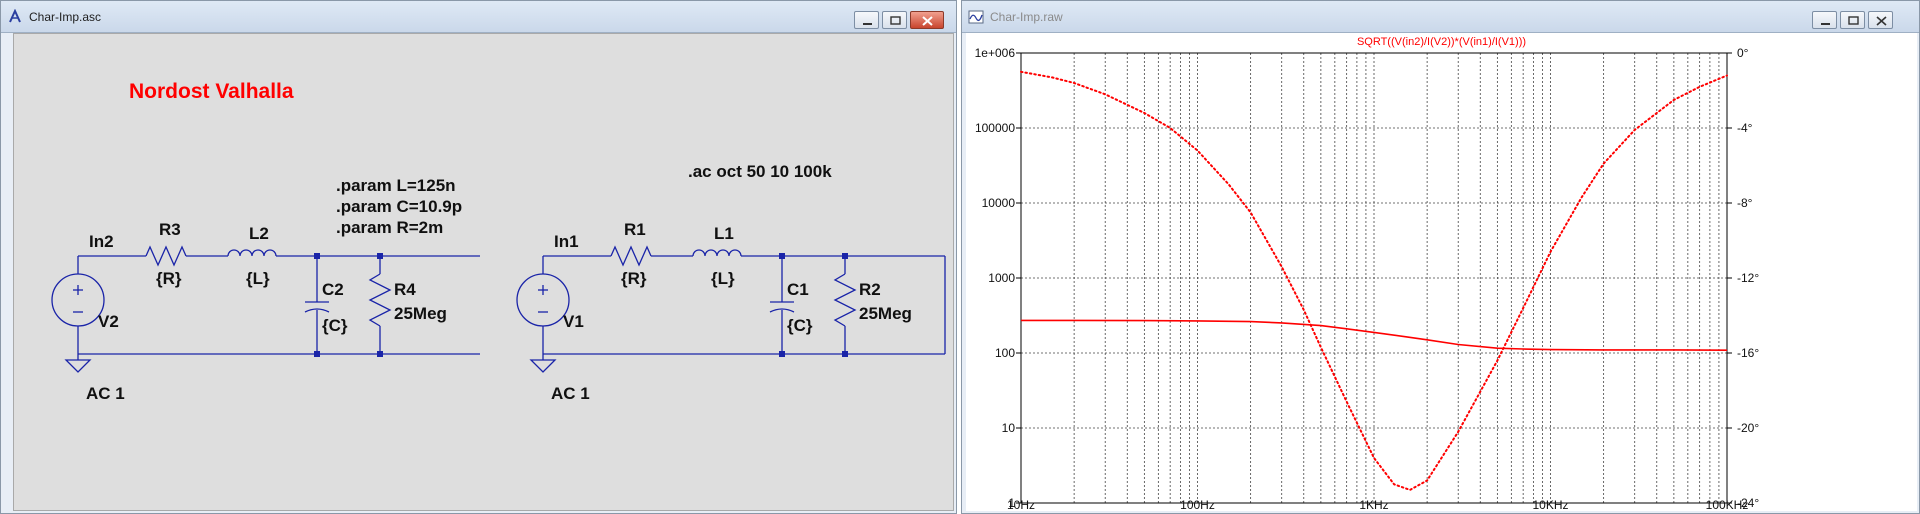 This screenshot has height=514, width=1920. Describe the element at coordinates (1197, 505) in the screenshot. I see `x-tick-label: 100Hz` at that location.